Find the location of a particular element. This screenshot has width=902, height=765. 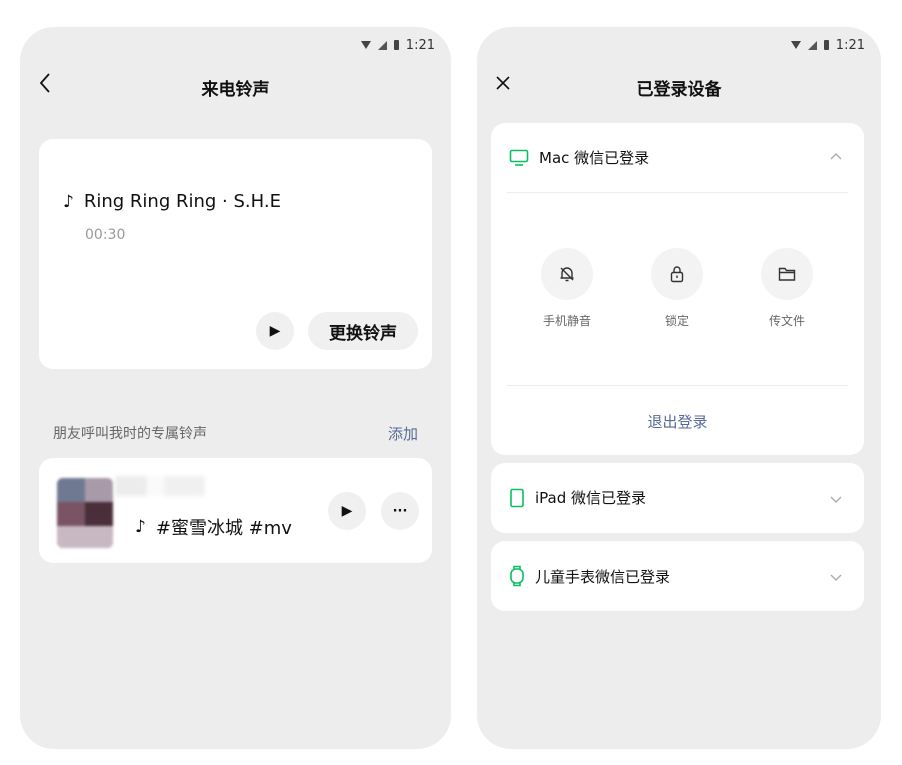

device-card-ipad: iPad 微信已登录 is located at coordinates (677, 498).